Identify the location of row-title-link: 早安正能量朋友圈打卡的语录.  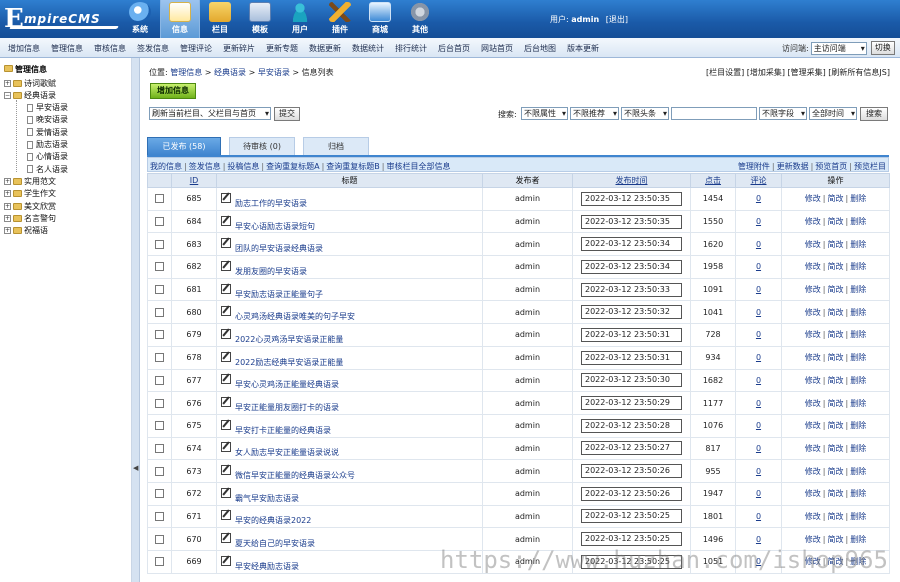
(287, 407).